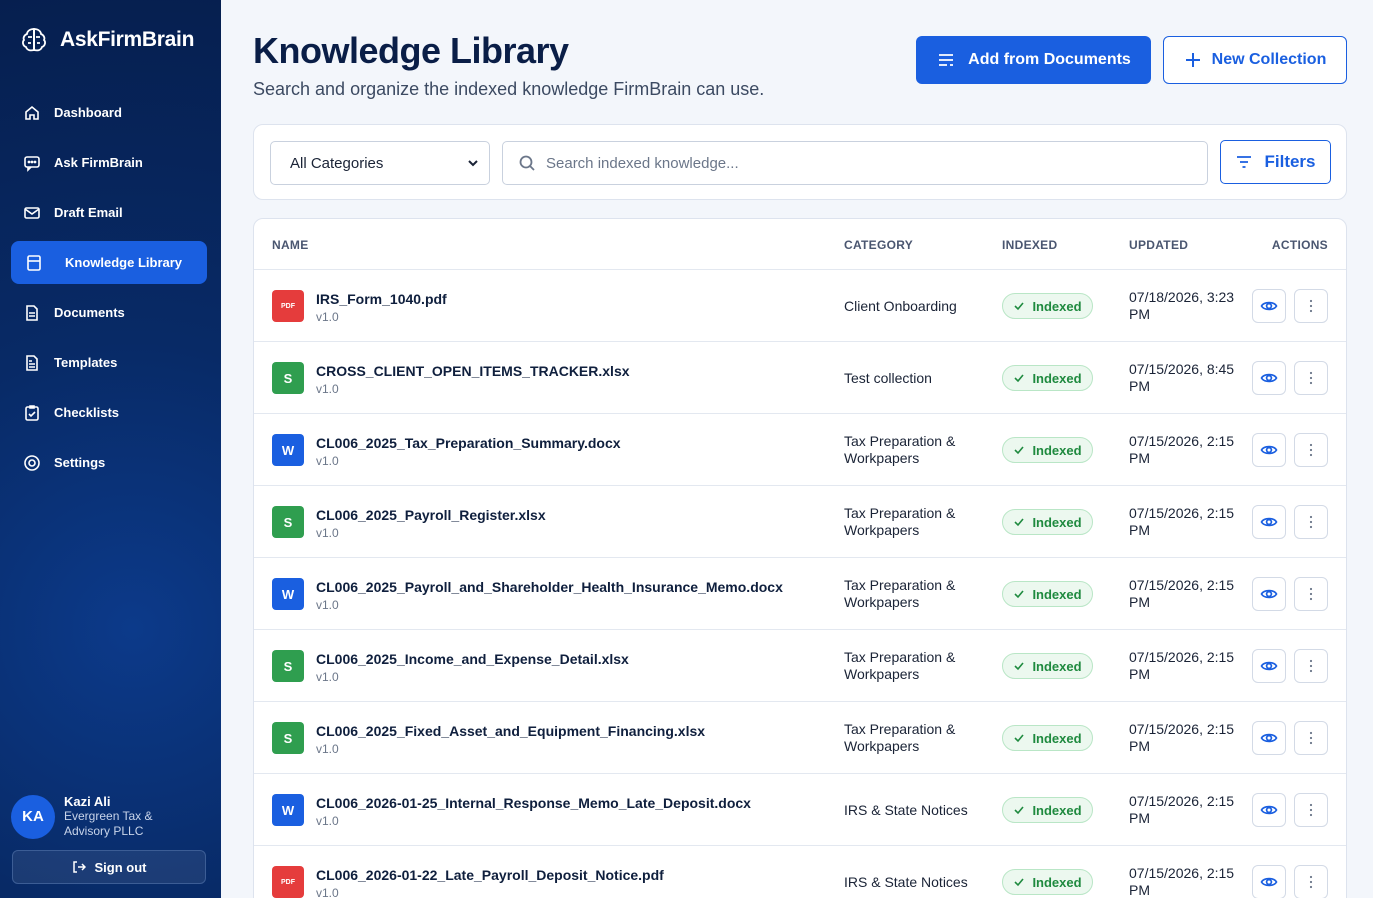 This screenshot has width=1373, height=898. Describe the element at coordinates (120, 867) in the screenshot. I see `sign-out-label: Sign out` at that location.